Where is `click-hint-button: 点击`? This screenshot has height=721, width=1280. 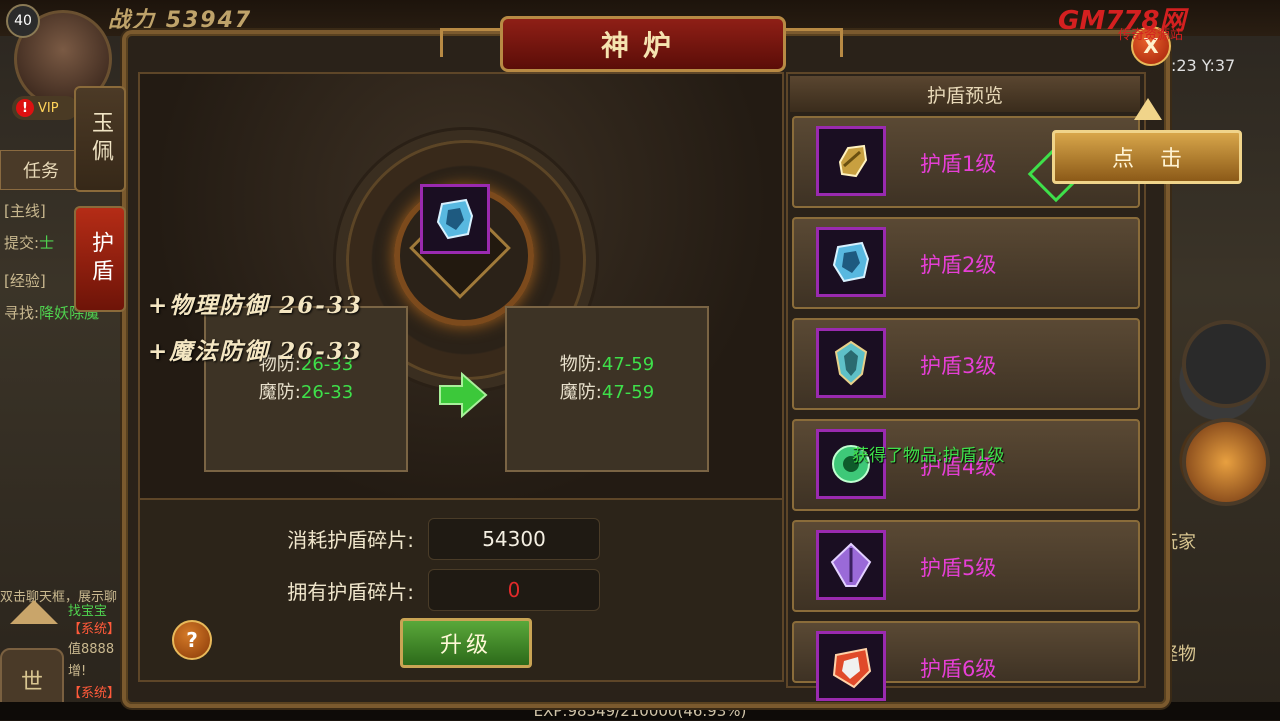 click-hint-button: 点击 is located at coordinates (1147, 157).